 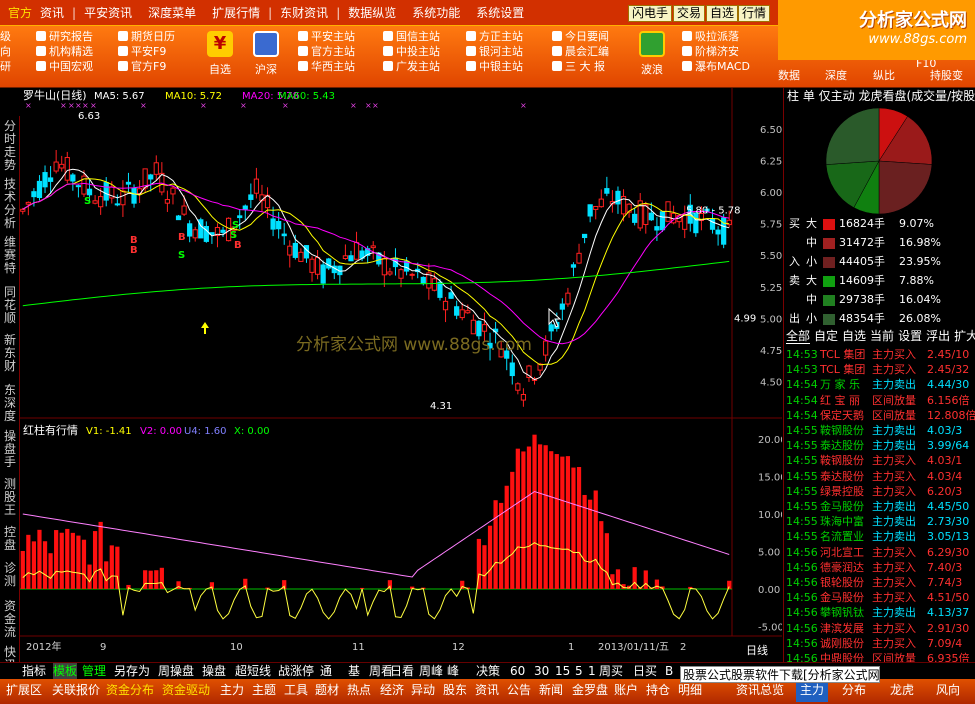 What do you see at coordinates (304, 13) in the screenshot?
I see `menu-dongcai: 东财资讯` at bounding box center [304, 13].